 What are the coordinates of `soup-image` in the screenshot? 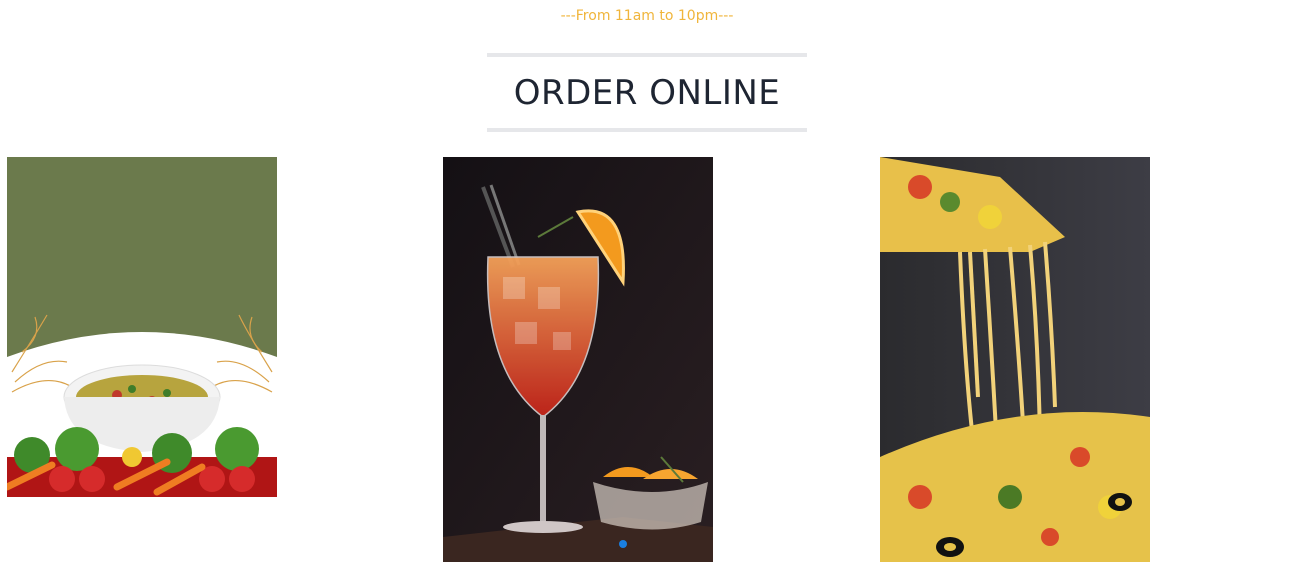 It's located at (142, 359).